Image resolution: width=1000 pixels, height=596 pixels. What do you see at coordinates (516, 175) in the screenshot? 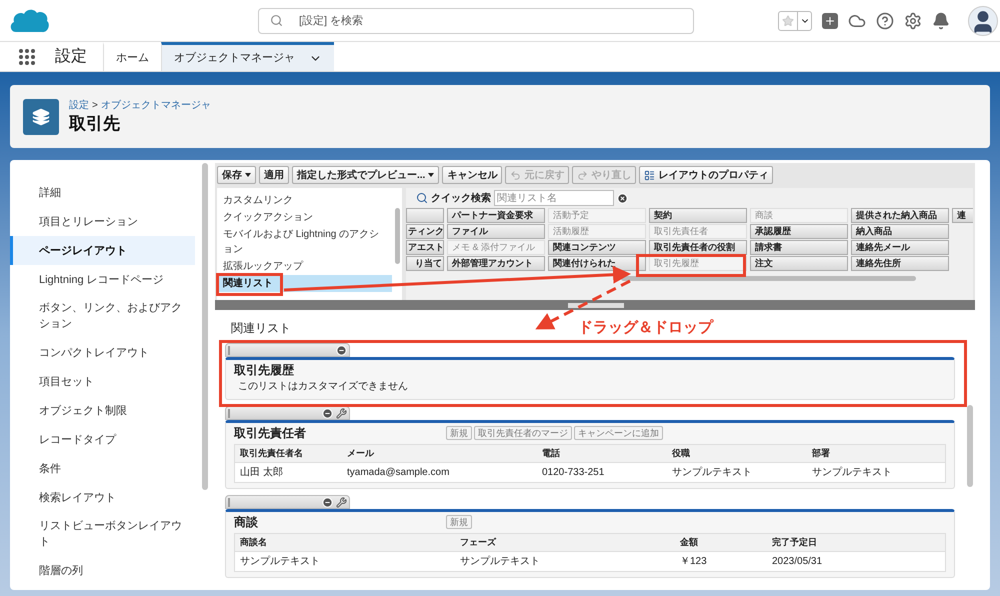
I see `undo-icon` at bounding box center [516, 175].